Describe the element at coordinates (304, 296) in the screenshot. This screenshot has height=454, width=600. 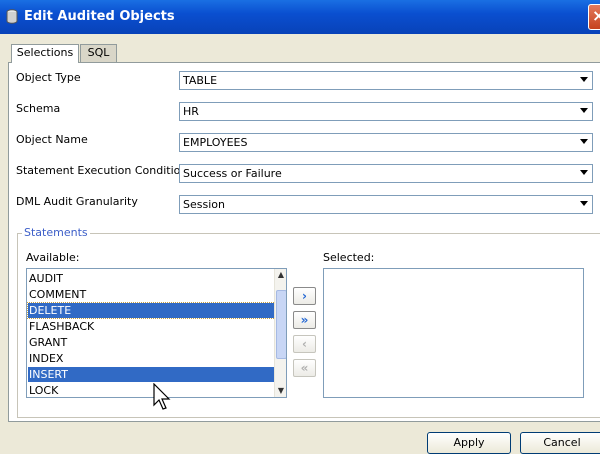
I see `move-right-button: ›` at that location.